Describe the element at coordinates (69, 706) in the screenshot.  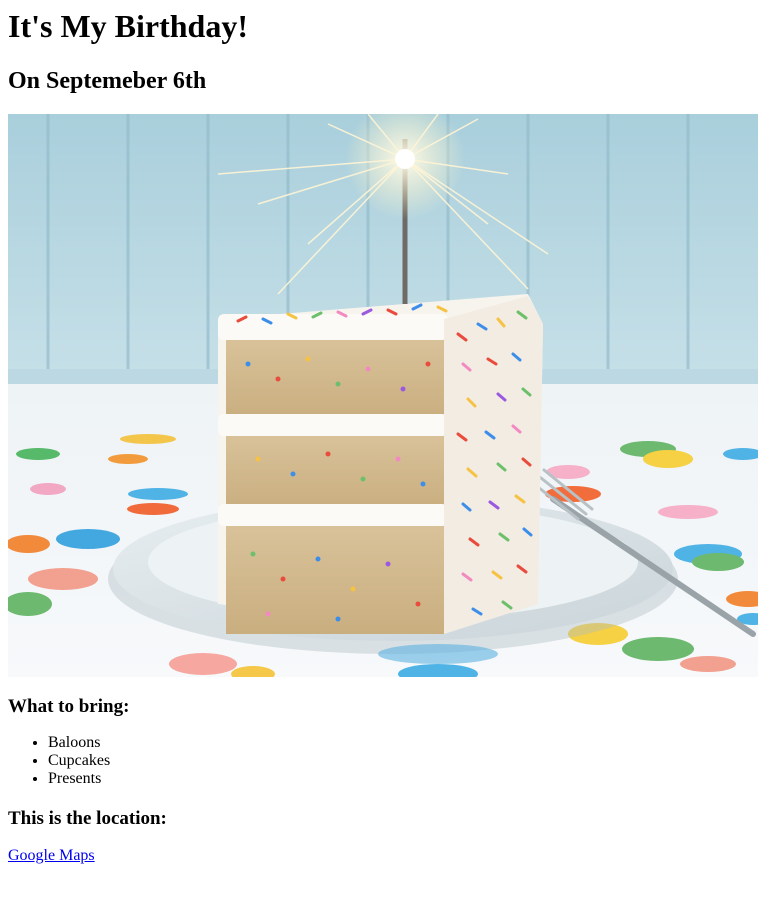
I see `bring-heading: What to bring:` at that location.